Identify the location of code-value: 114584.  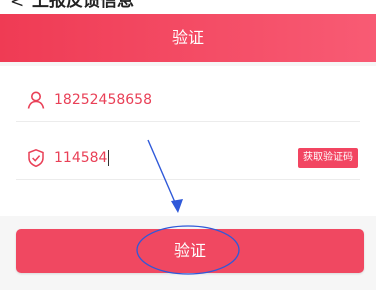
(81, 158).